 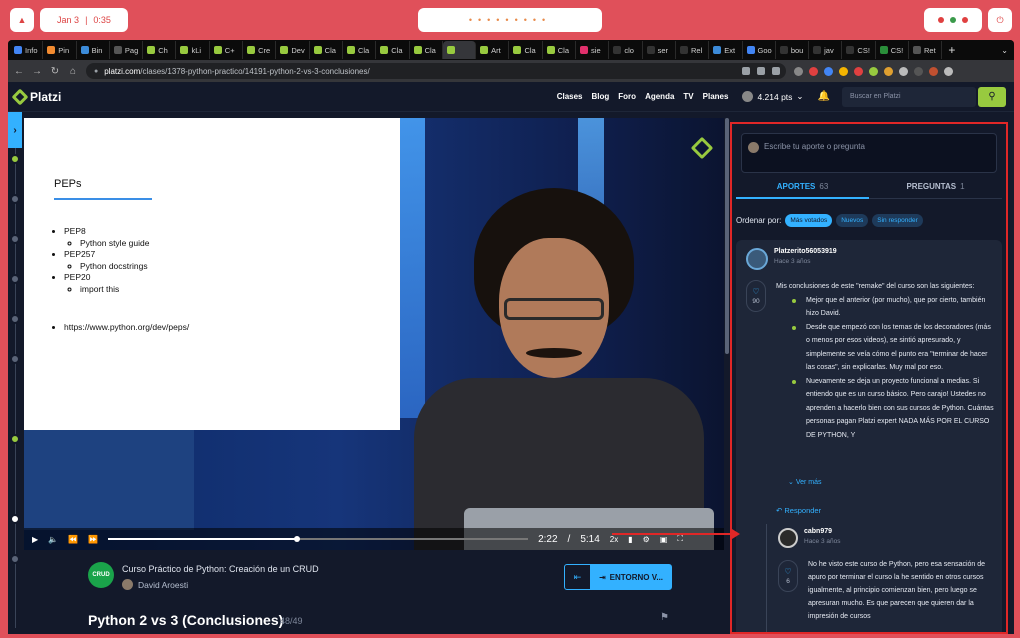 What do you see at coordinates (773, 96) in the screenshot?
I see `user-points: 4.214 pts ⌄` at bounding box center [773, 96].